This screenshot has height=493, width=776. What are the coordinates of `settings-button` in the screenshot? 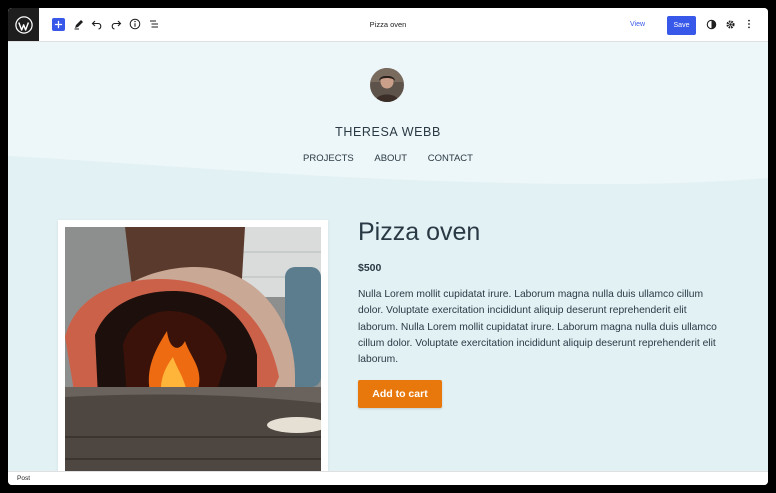 It's located at (730, 24).